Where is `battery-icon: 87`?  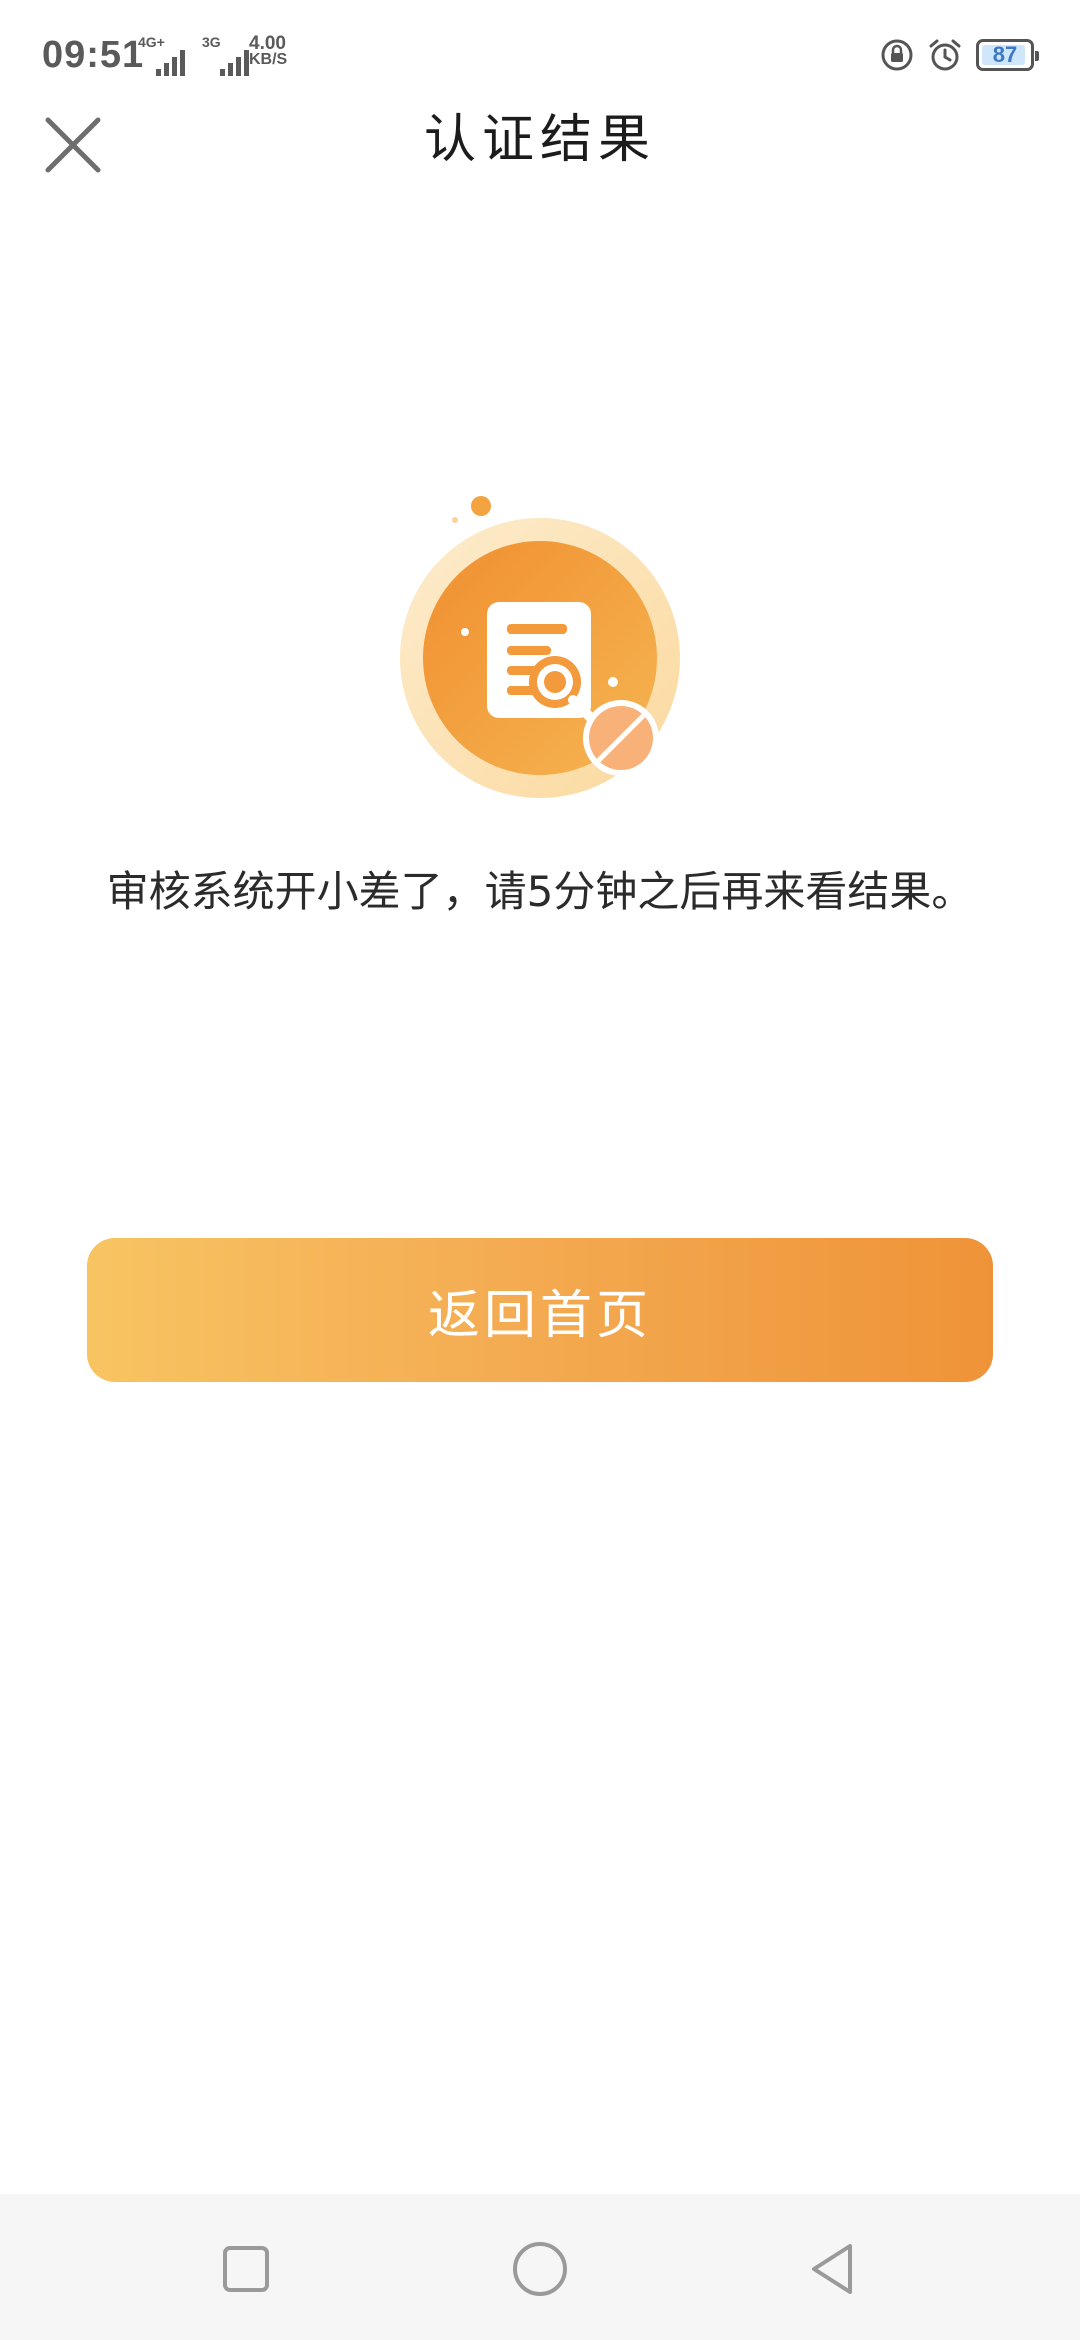
battery-icon: 87 is located at coordinates (1007, 55).